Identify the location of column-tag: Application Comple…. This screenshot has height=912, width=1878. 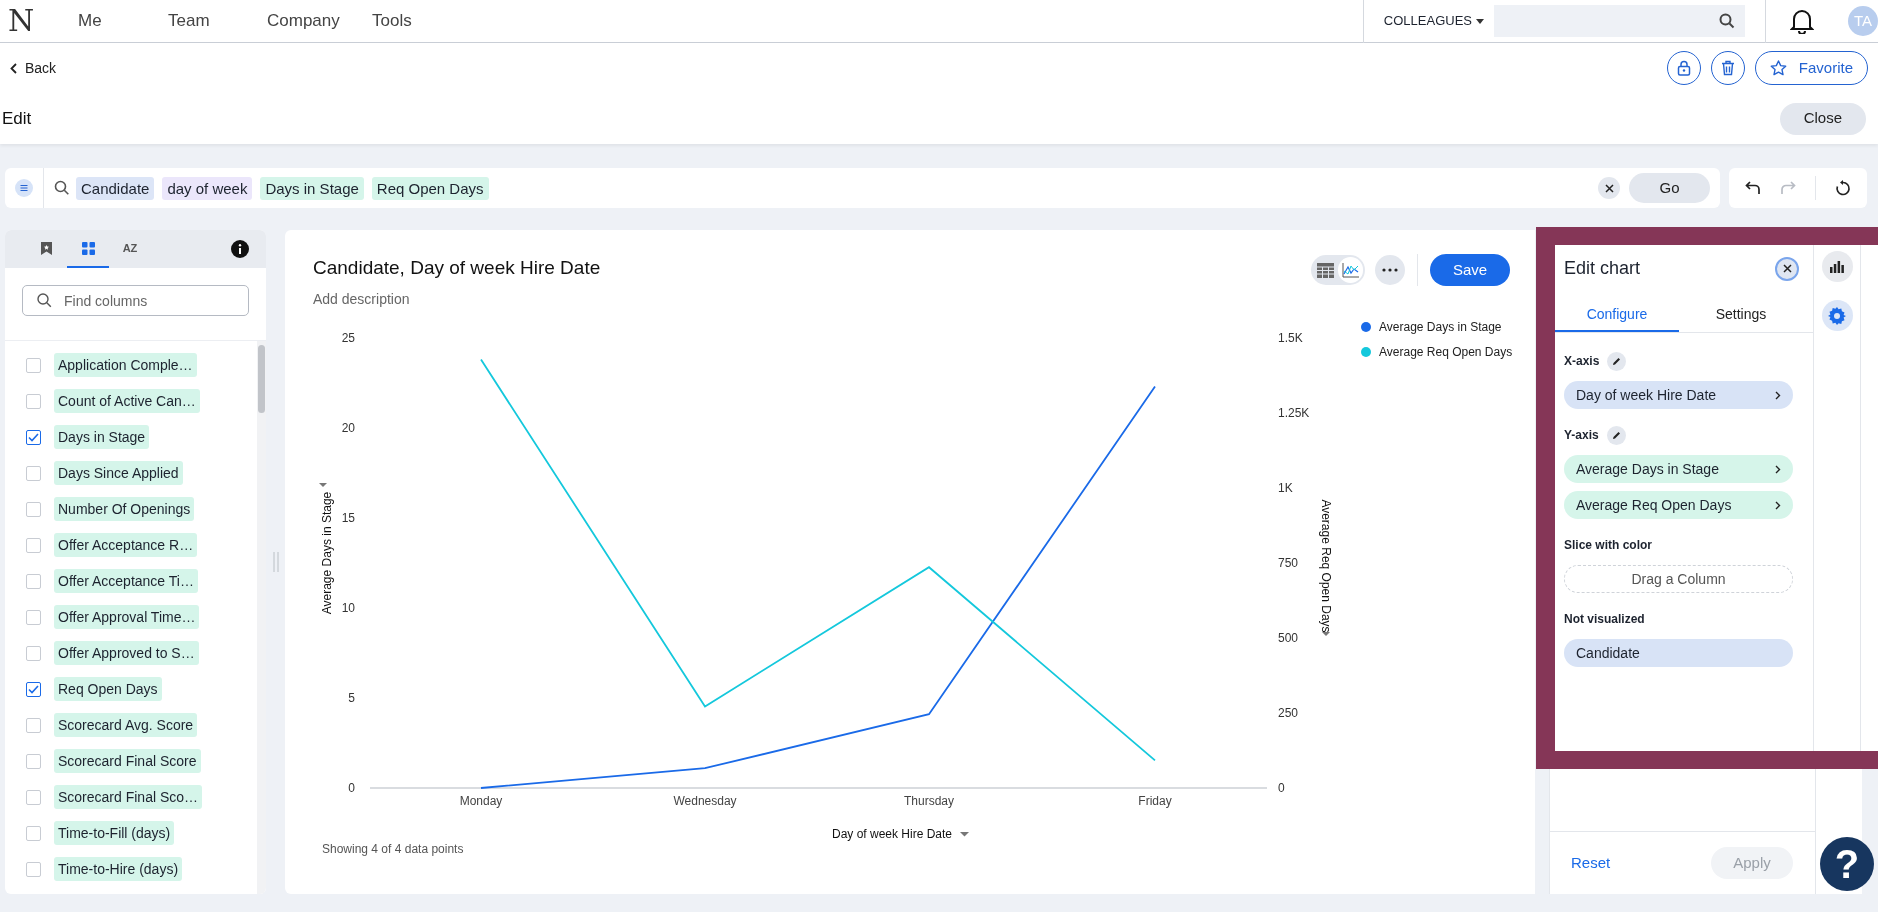
(125, 365).